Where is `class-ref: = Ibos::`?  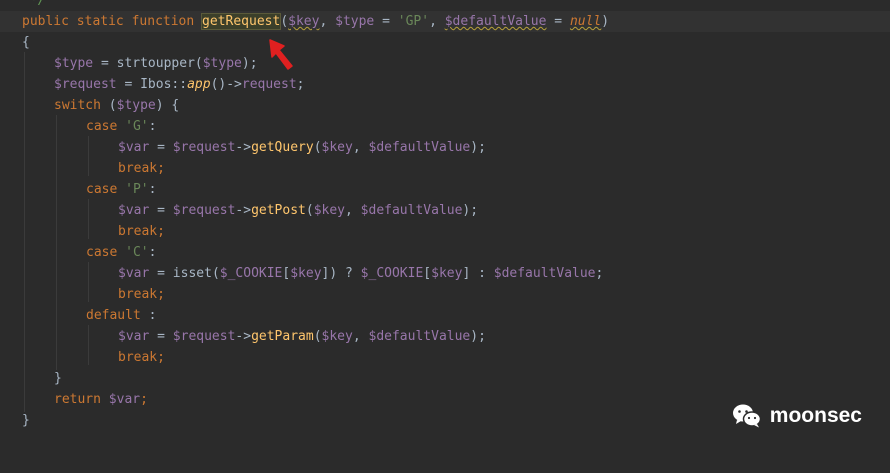
class-ref: = Ibos:: is located at coordinates (152, 84).